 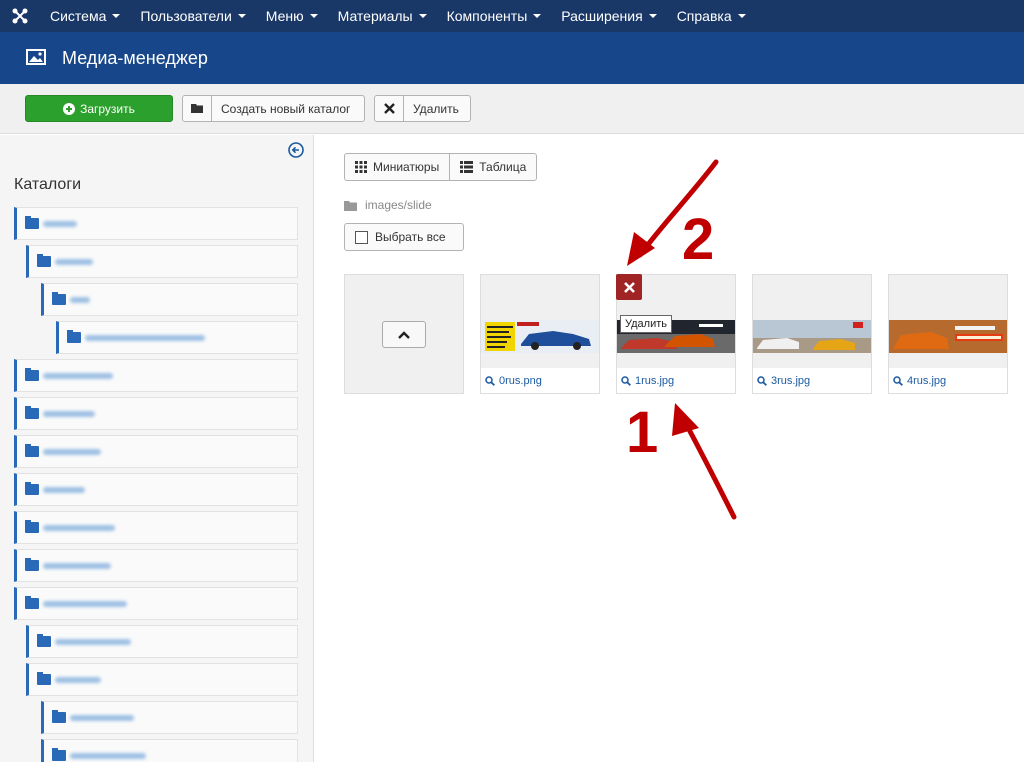 What do you see at coordinates (698, 239) in the screenshot?
I see `annotation-number-2: 2` at bounding box center [698, 239].